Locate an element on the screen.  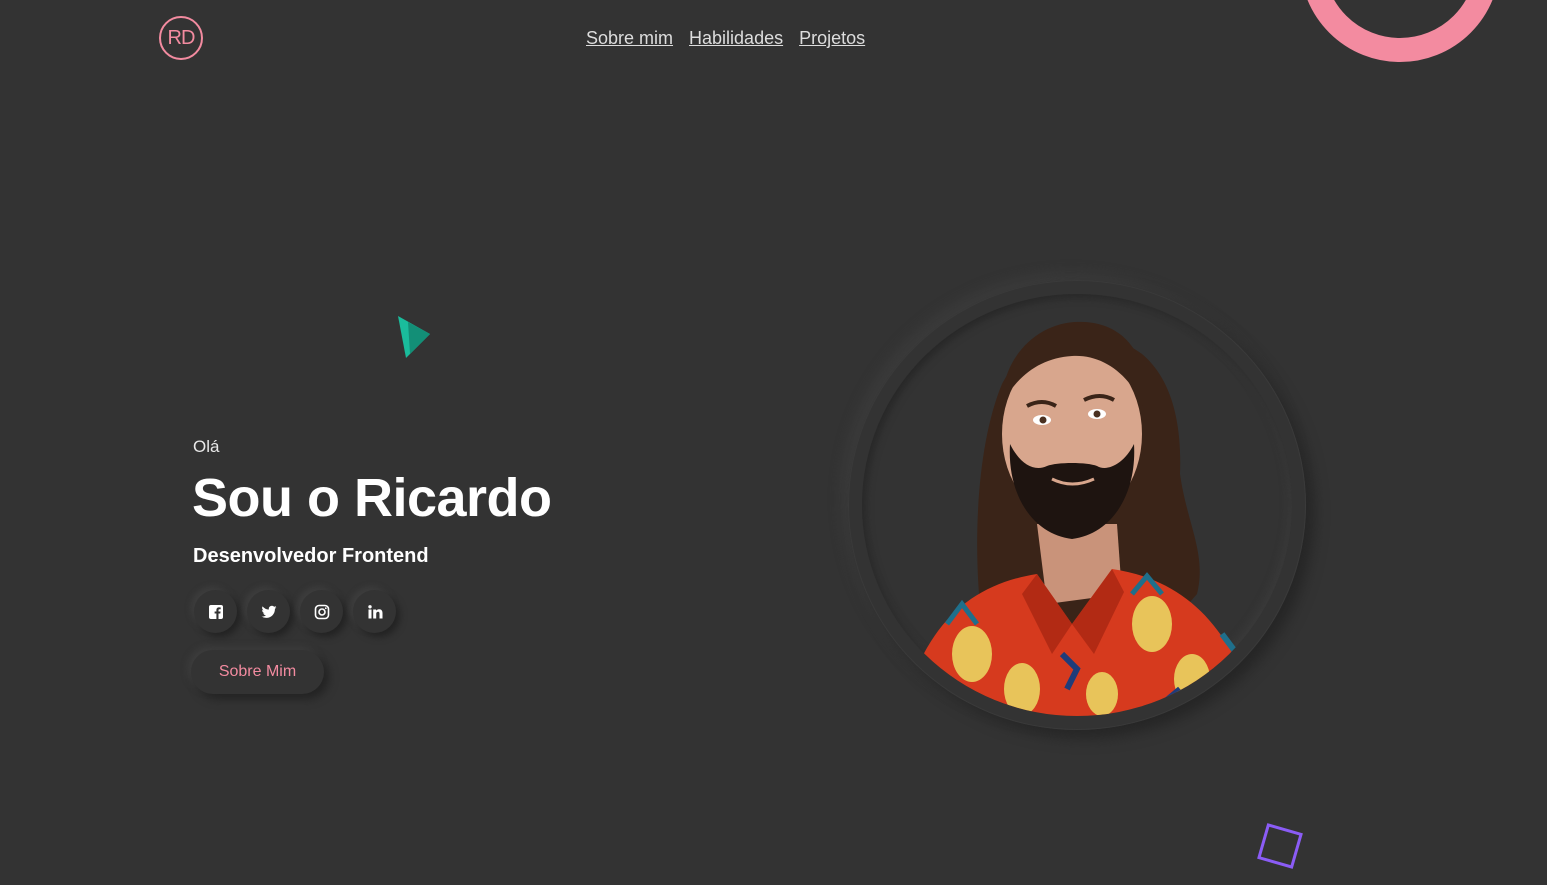
hero-title: Sou o Ricardo is located at coordinates (372, 498).